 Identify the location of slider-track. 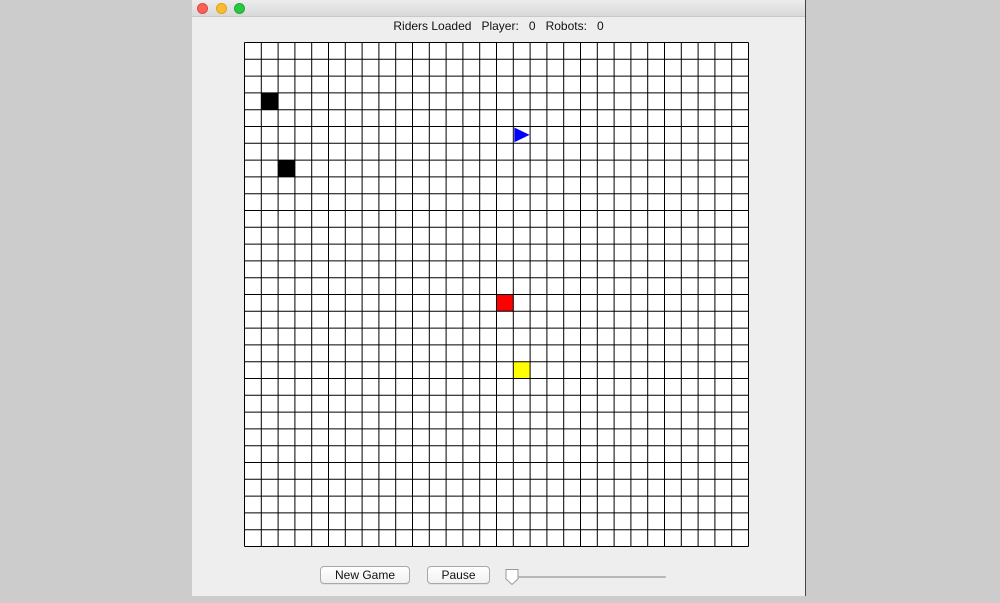
(588, 577).